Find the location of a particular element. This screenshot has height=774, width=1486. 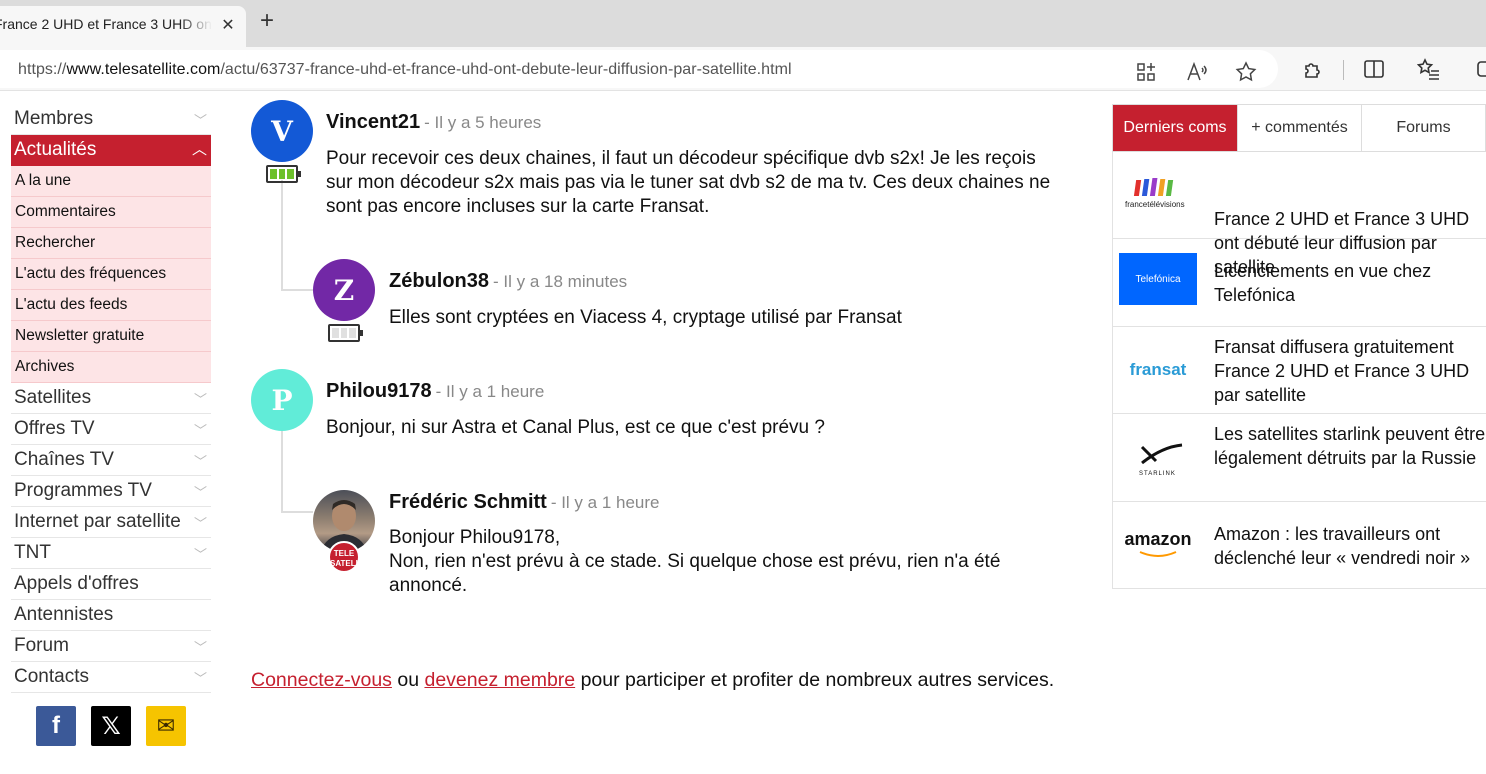

comment-time: - Il y a 1 heure is located at coordinates (490, 391).